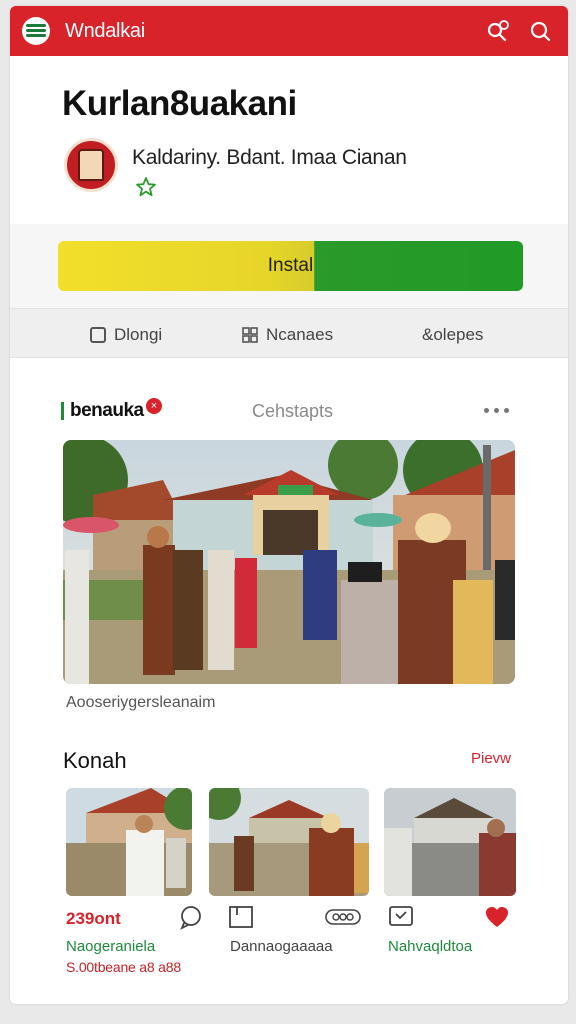 Image resolution: width=576 pixels, height=1024 pixels. Describe the element at coordinates (98, 335) in the screenshot. I see `square-icon` at that location.